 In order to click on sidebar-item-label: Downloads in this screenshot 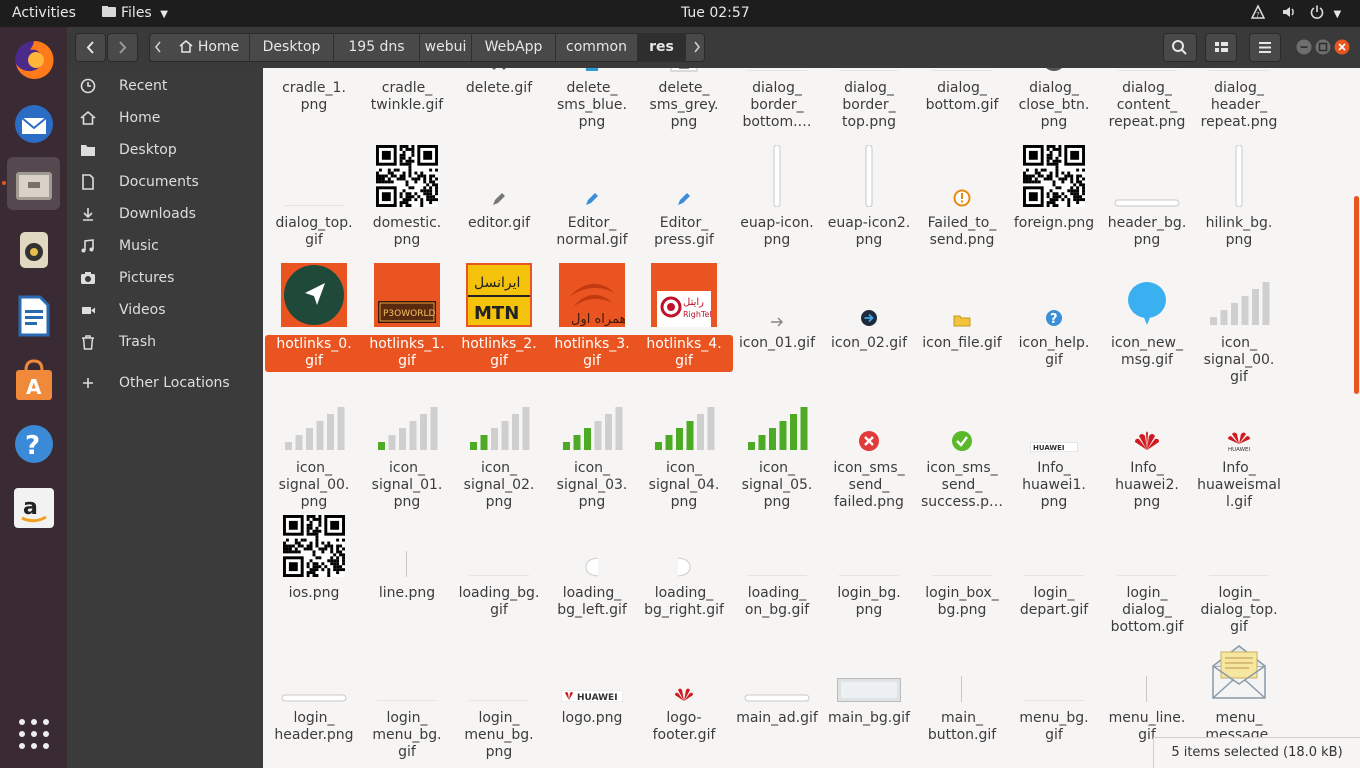, I will do `click(157, 214)`.